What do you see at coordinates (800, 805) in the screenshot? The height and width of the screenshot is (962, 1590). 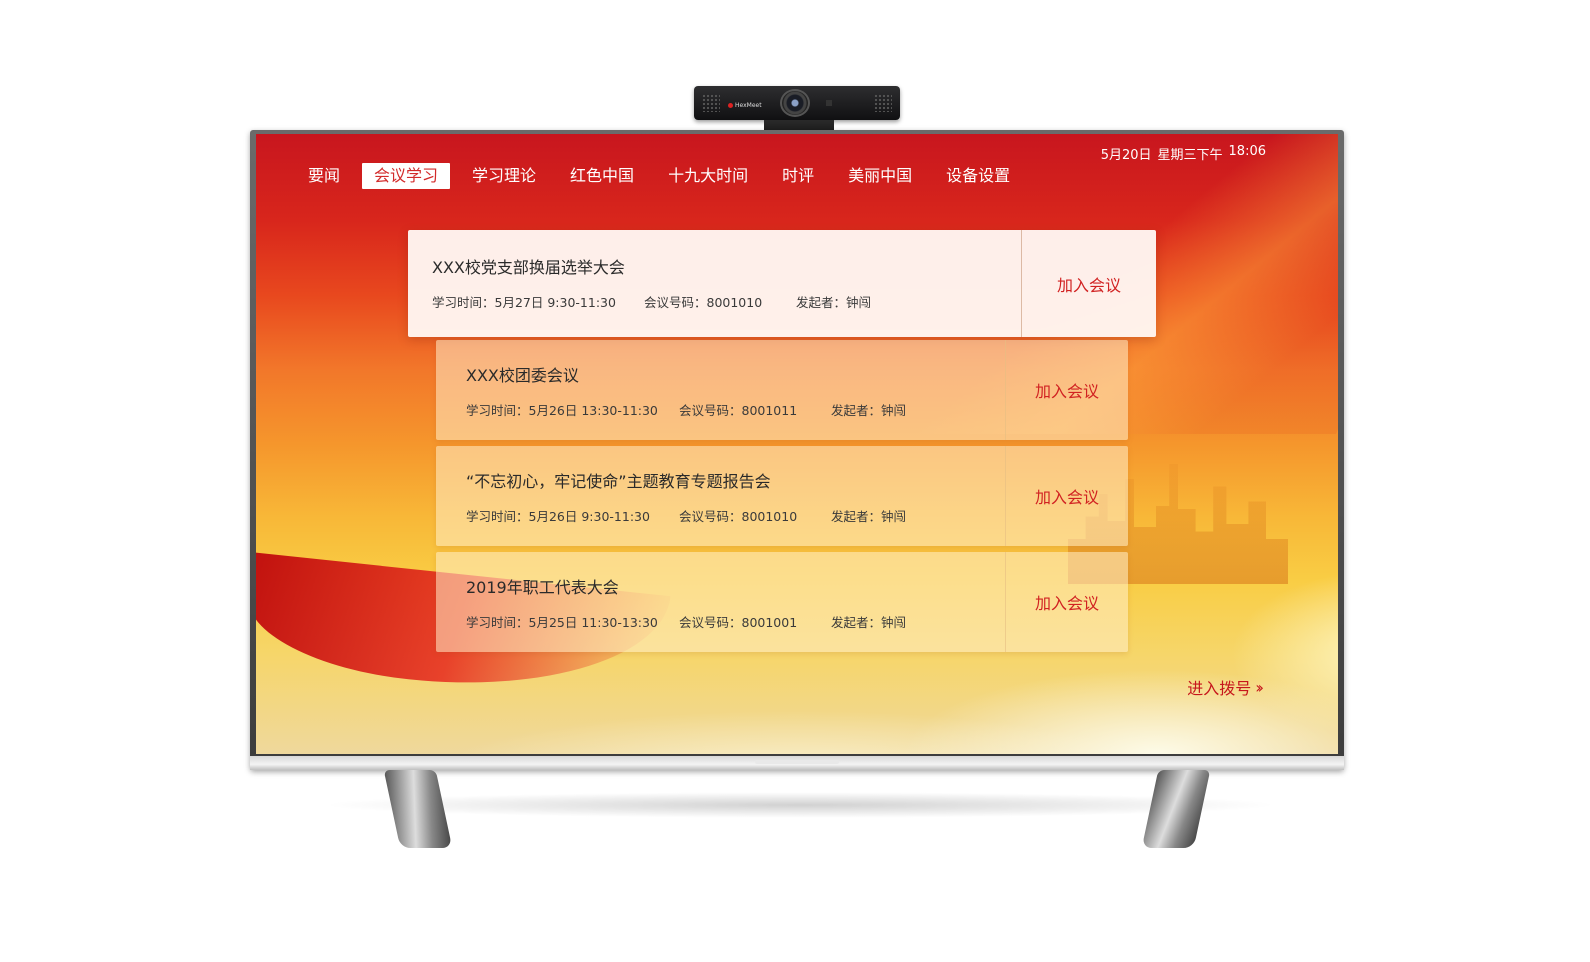 I see `floor-shadow` at bounding box center [800, 805].